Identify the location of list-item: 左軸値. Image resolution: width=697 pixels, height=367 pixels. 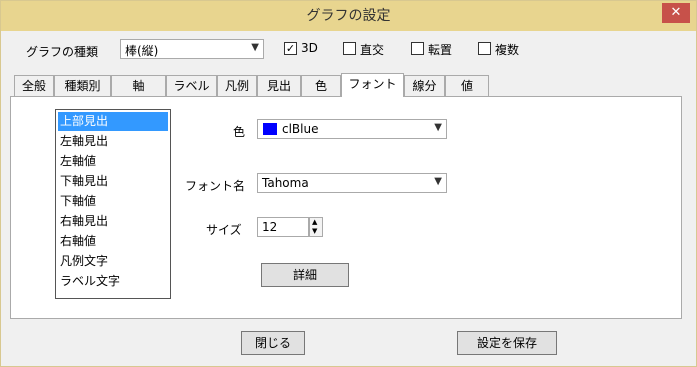
(113, 161).